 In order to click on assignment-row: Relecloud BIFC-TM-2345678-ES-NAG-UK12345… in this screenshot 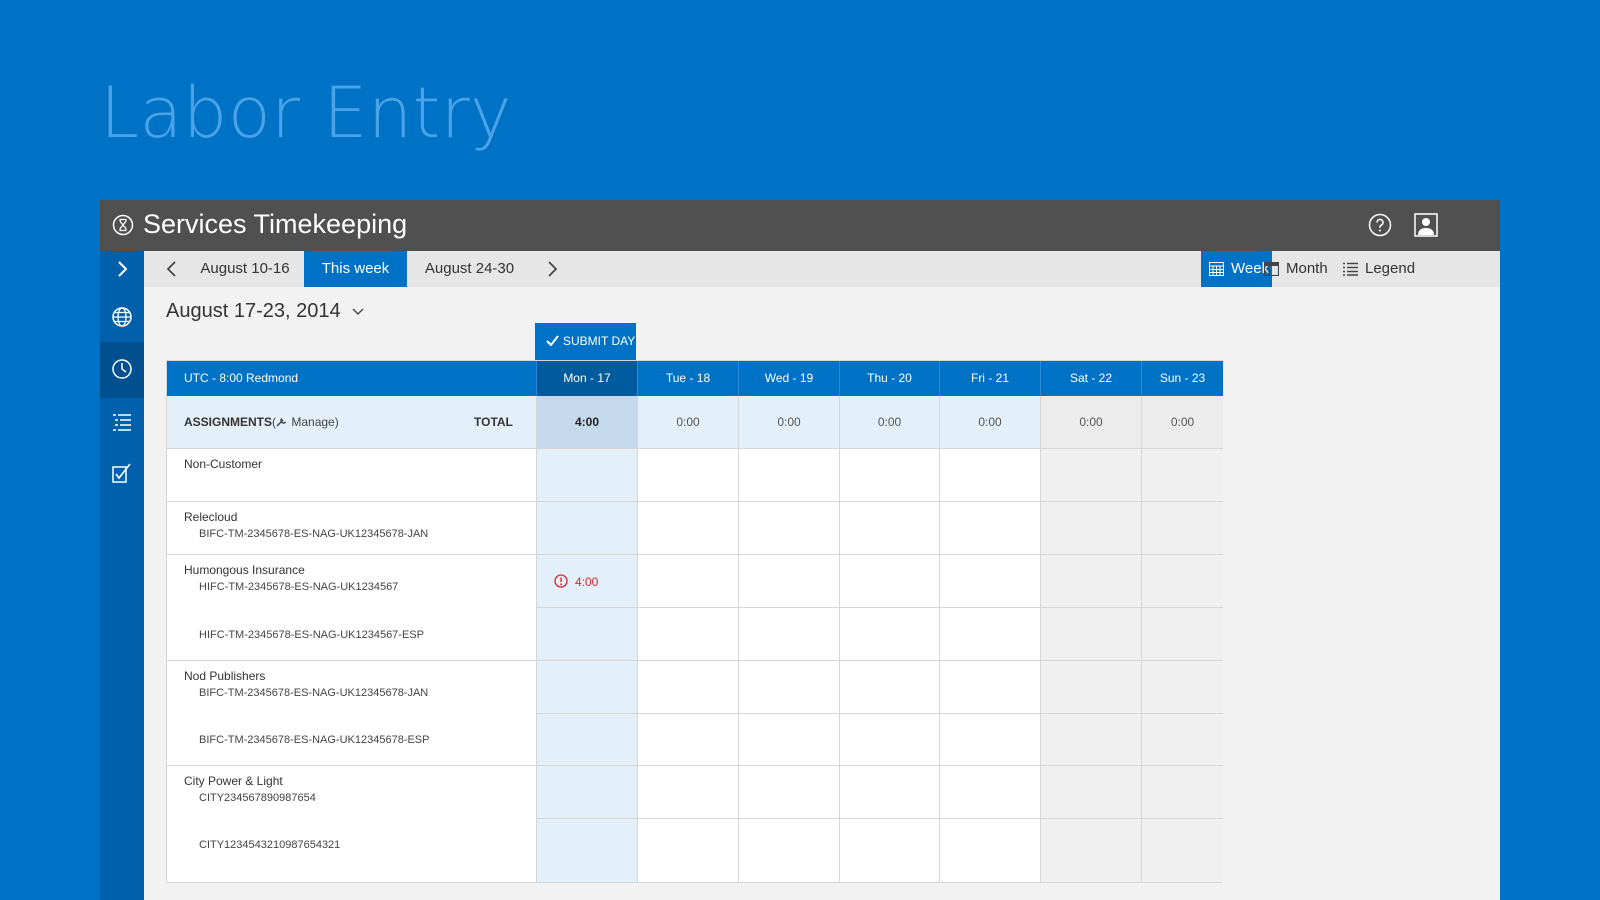, I will do `click(695, 528)`.